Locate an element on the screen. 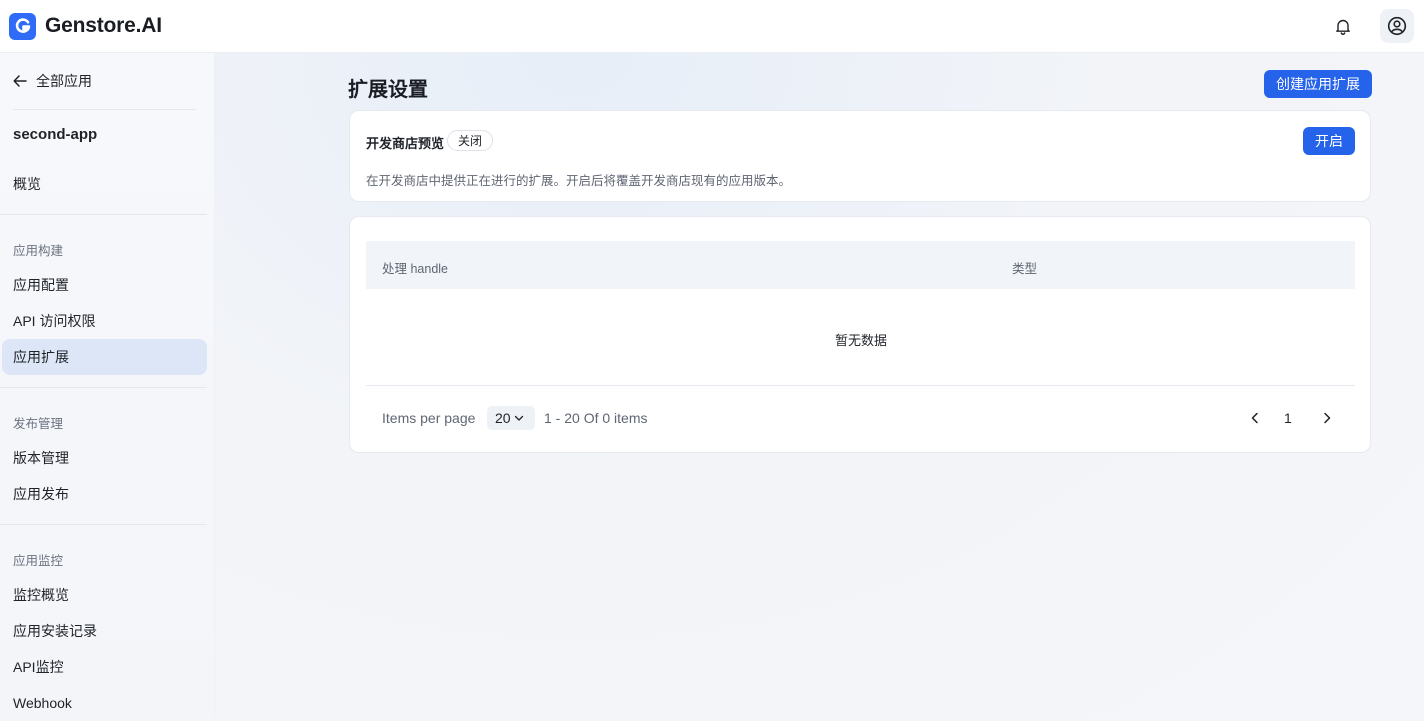  sidebar-item-api-monitor: API监控 is located at coordinates (104, 667).